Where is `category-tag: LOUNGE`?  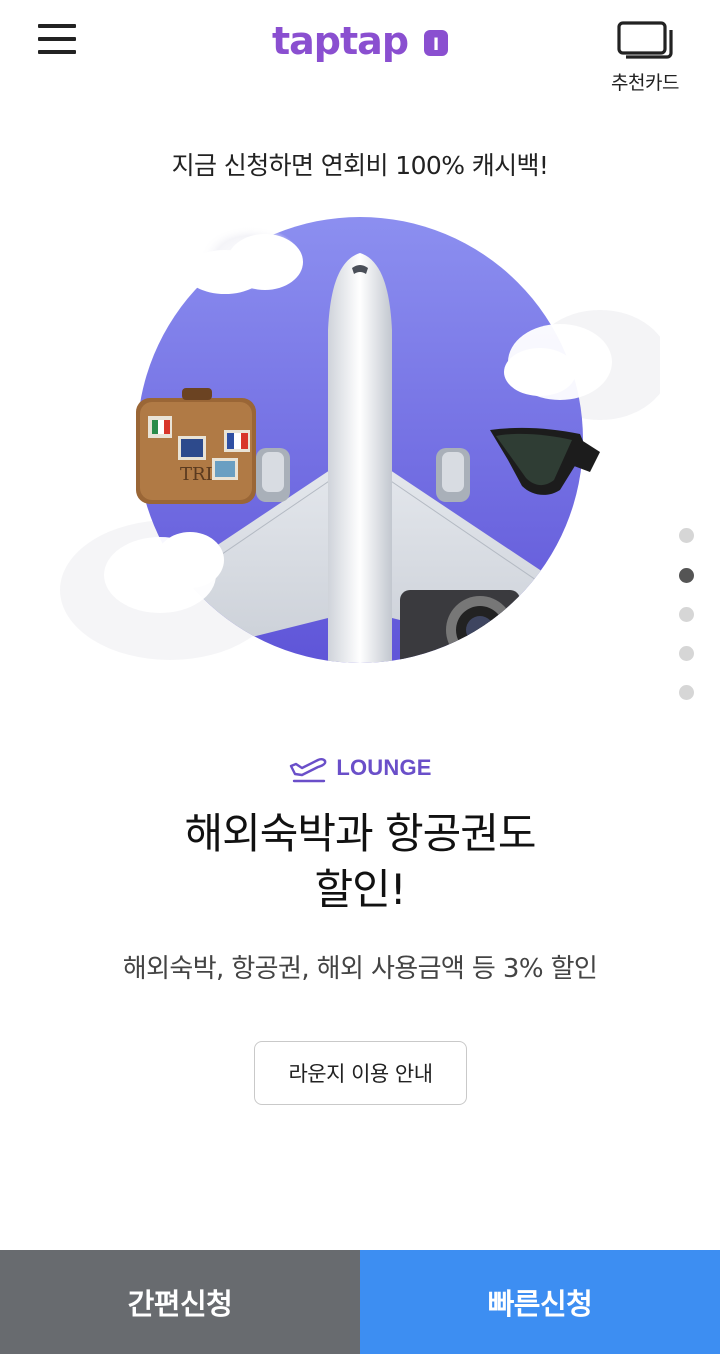
category-tag: LOUNGE is located at coordinates (360, 770).